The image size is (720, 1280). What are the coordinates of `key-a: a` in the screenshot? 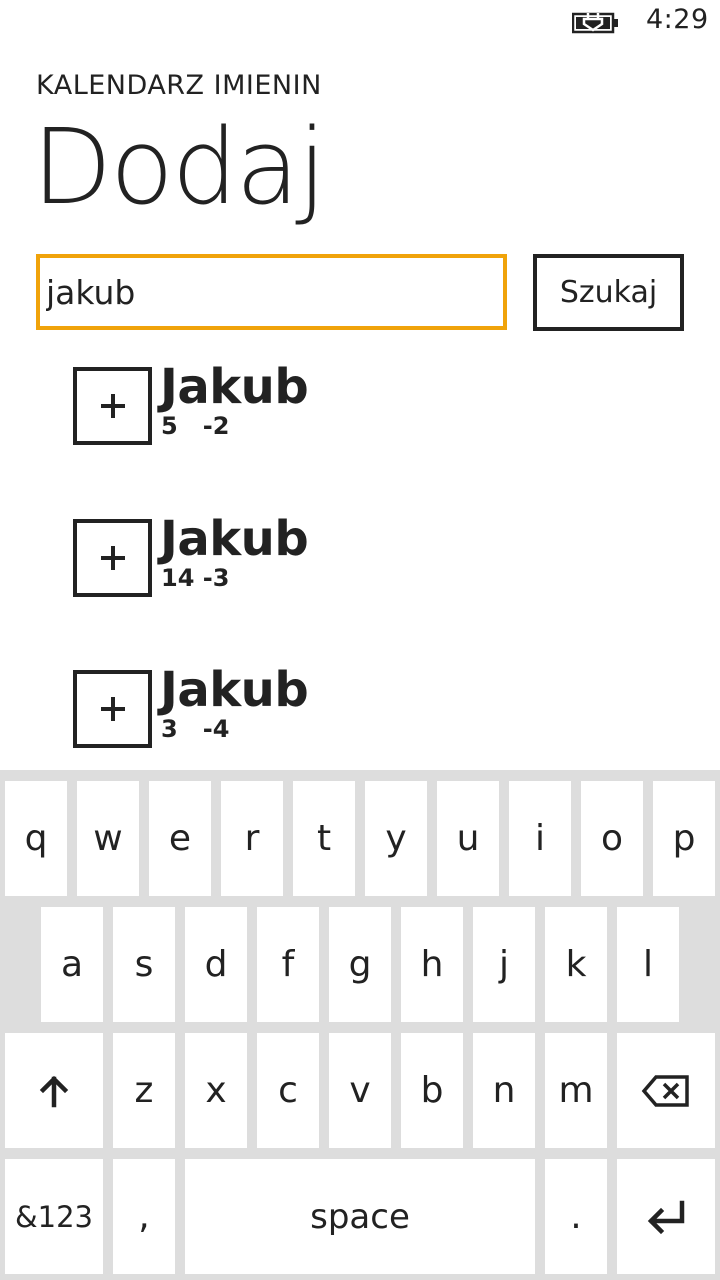 It's located at (72, 964).